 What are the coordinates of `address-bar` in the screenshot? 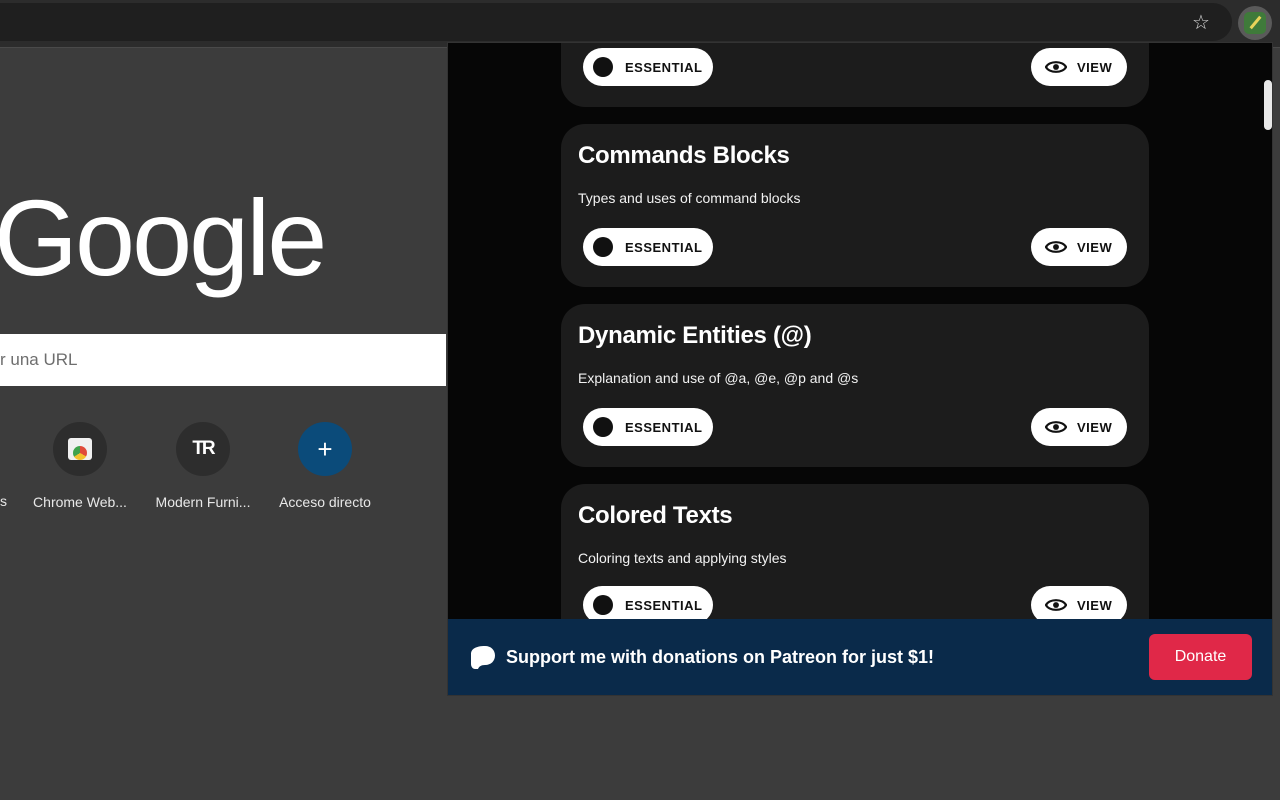 It's located at (616, 22).